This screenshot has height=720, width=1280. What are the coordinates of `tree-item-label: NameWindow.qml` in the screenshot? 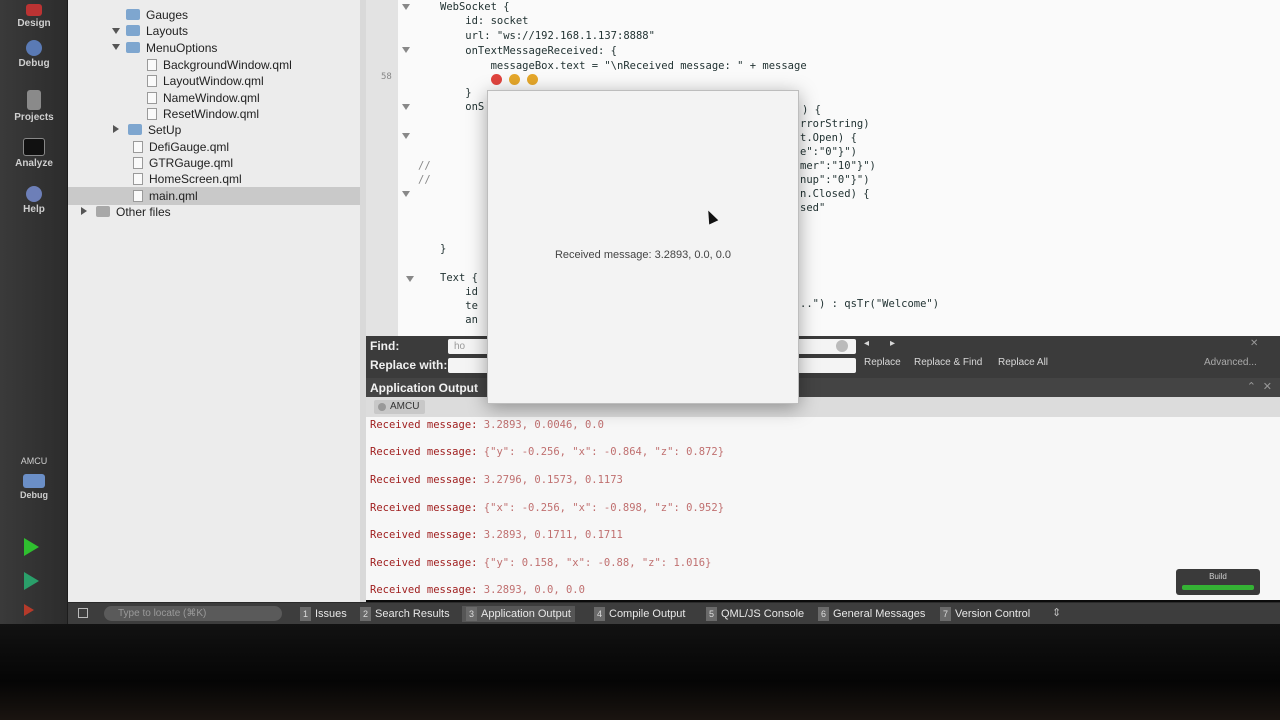 It's located at (211, 98).